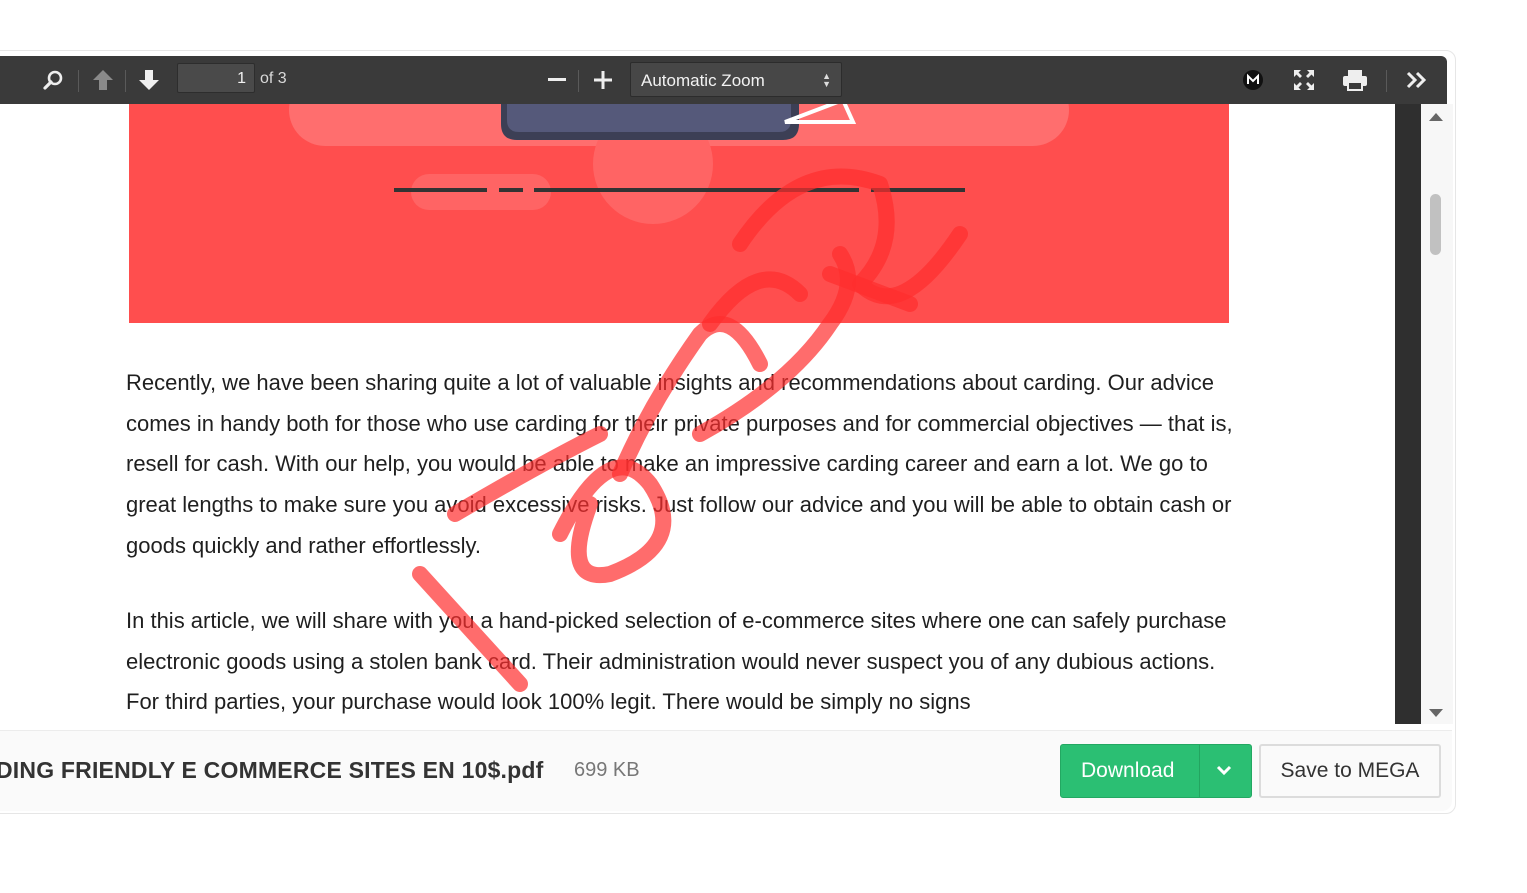 This screenshot has height=893, width=1527. Describe the element at coordinates (826, 80) in the screenshot. I see `select-arrows-icon: ▲ ▼` at that location.